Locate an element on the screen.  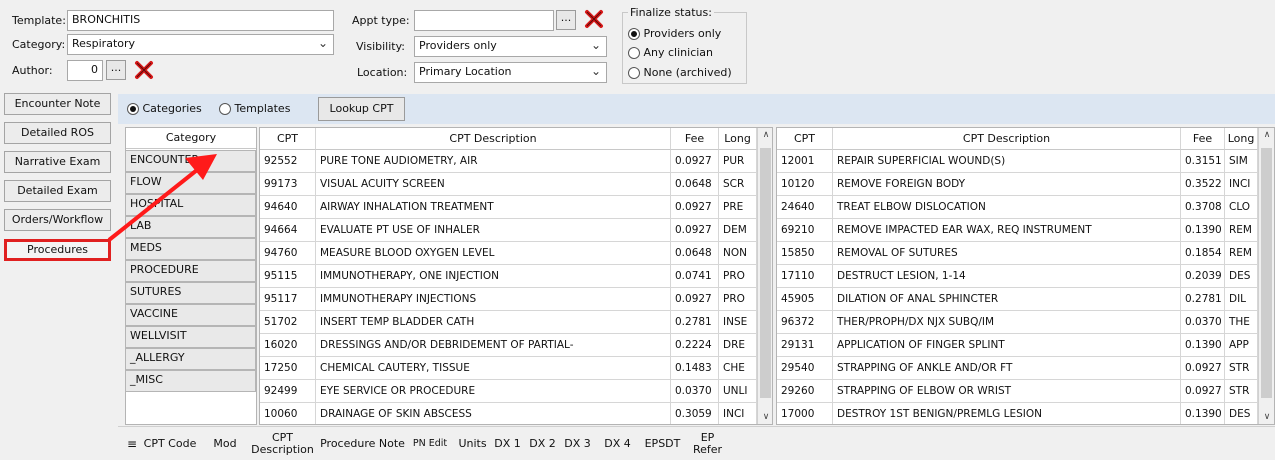
table-cell: 96372 is located at coordinates (805, 322).